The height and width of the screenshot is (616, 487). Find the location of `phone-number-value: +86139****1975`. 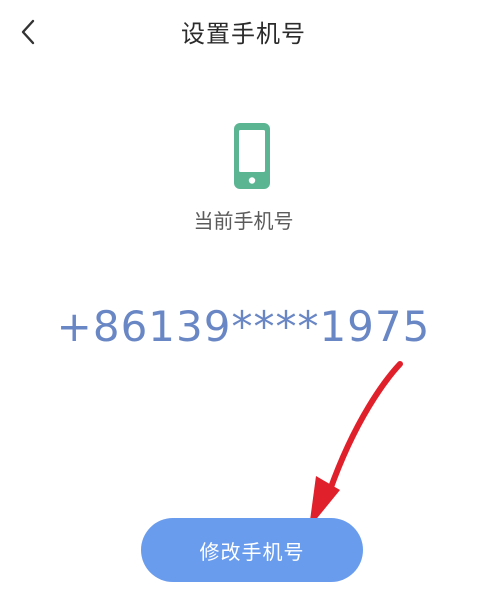

phone-number-value: +86139****1975 is located at coordinates (243, 326).